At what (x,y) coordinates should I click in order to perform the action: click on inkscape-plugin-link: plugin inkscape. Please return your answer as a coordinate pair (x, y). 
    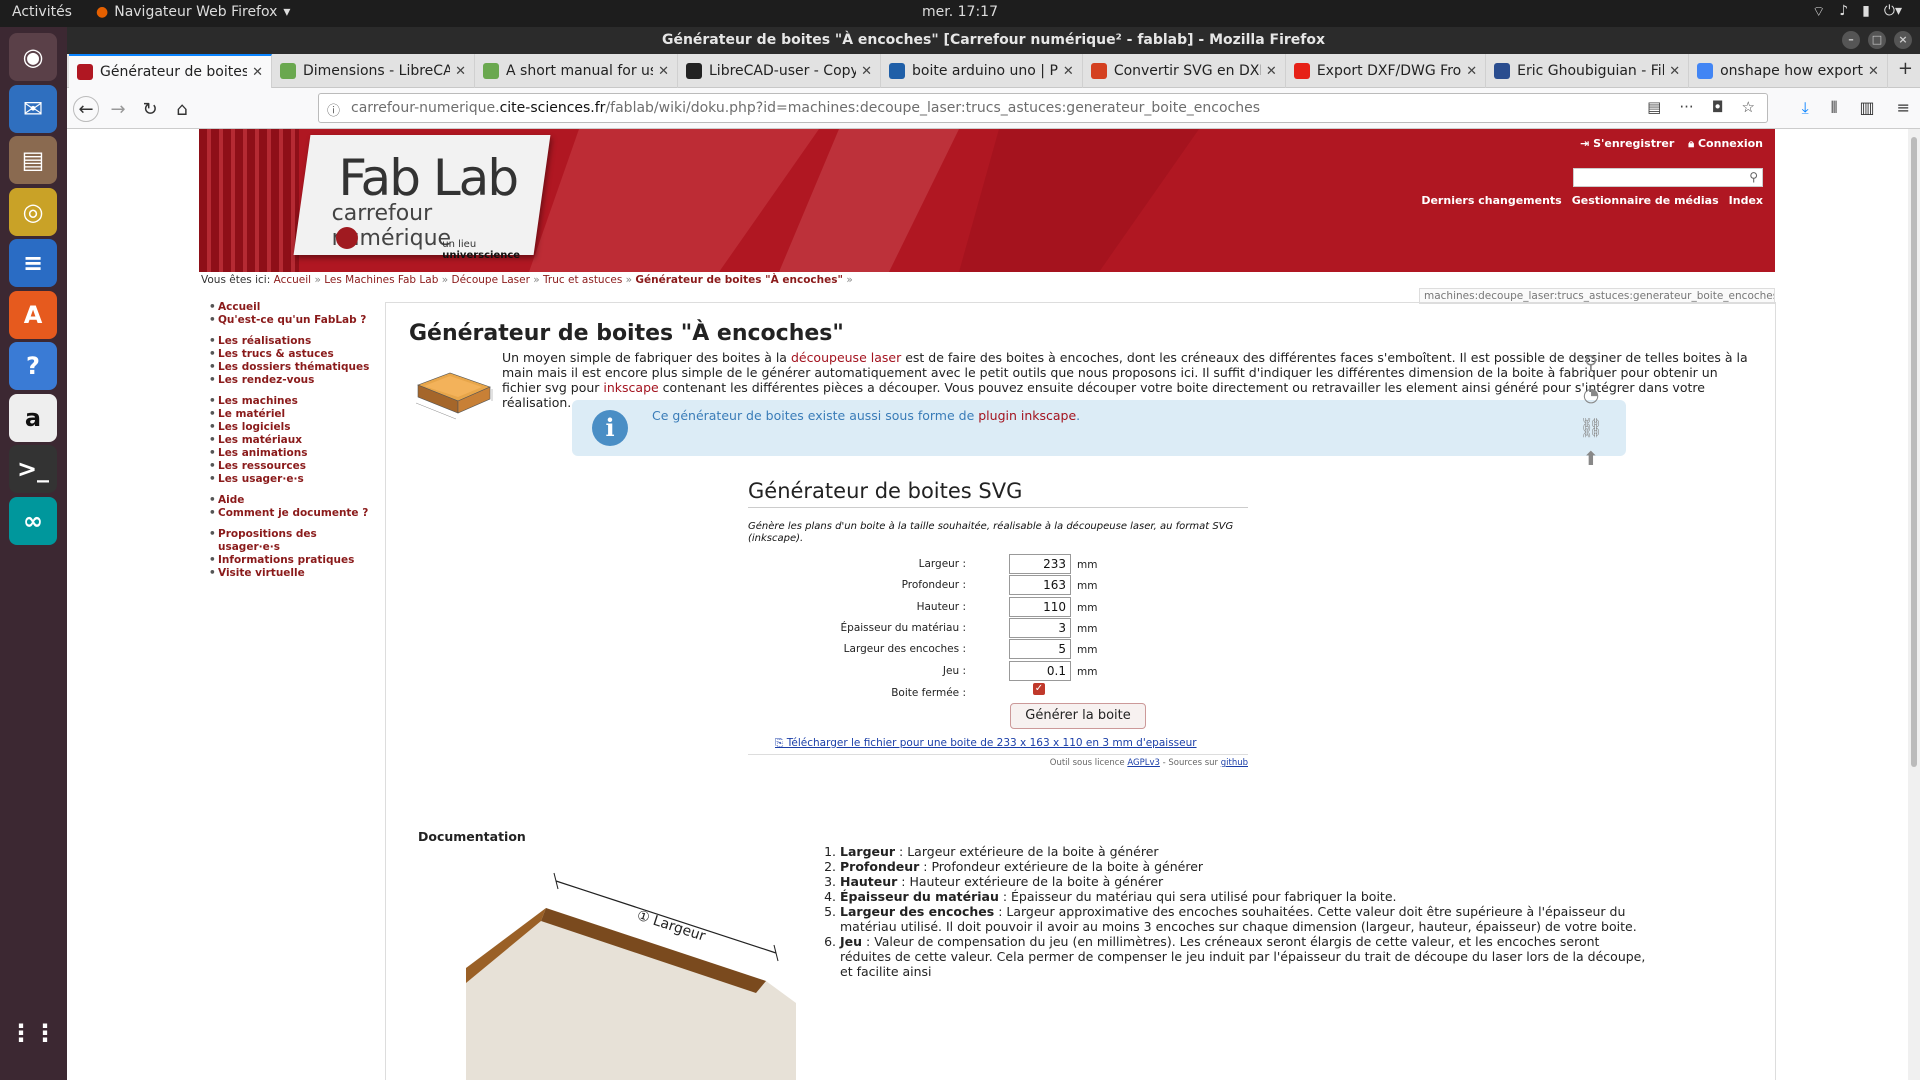
    Looking at the image, I should click on (1027, 415).